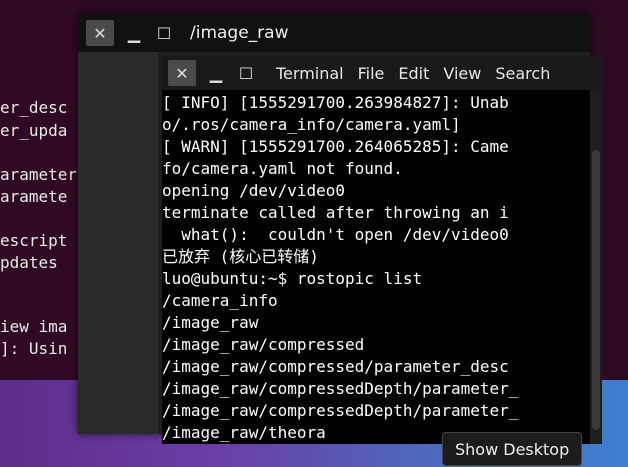  What do you see at coordinates (413, 73) in the screenshot?
I see `menu-edit: Edit` at bounding box center [413, 73].